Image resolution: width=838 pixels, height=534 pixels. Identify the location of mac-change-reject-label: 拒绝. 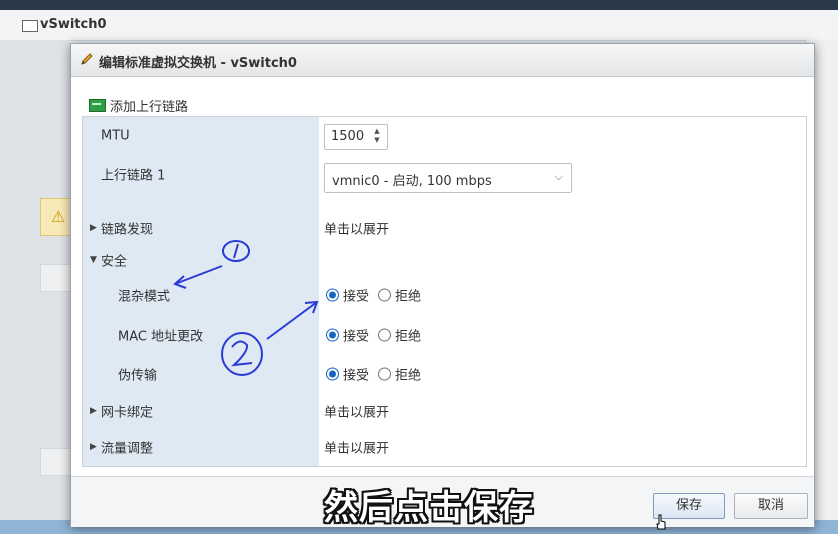
(408, 335).